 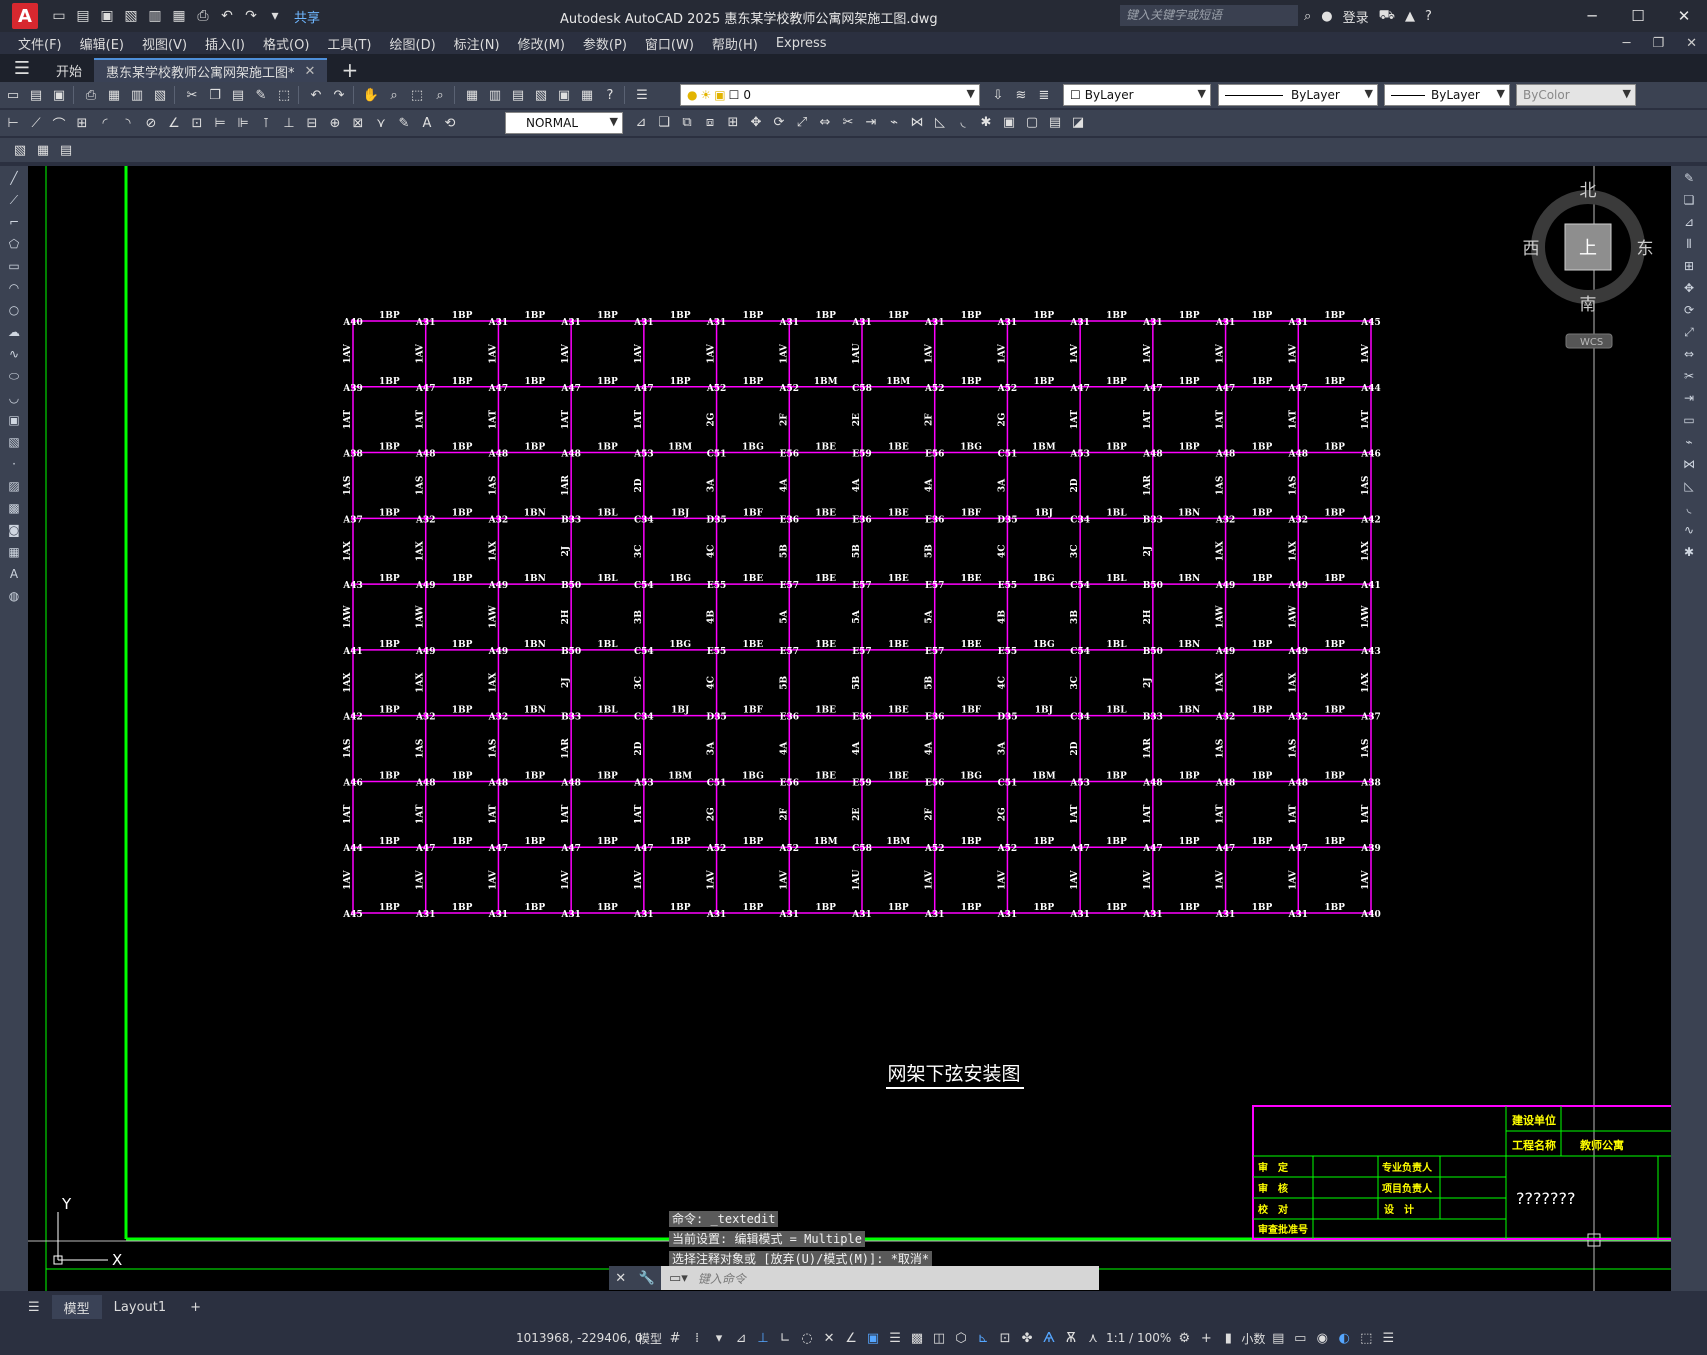 I want to click on paste-icon: ▤, so click(x=238, y=95).